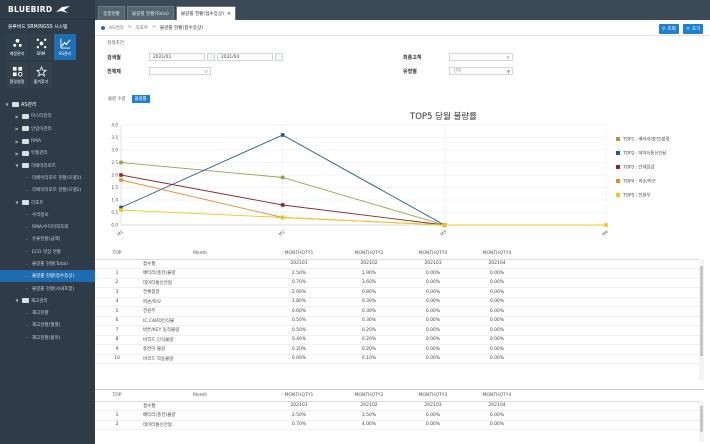 This screenshot has width=710, height=444. What do you see at coordinates (140, 99) in the screenshot?
I see `tab-defect-rate: 불량률` at bounding box center [140, 99].